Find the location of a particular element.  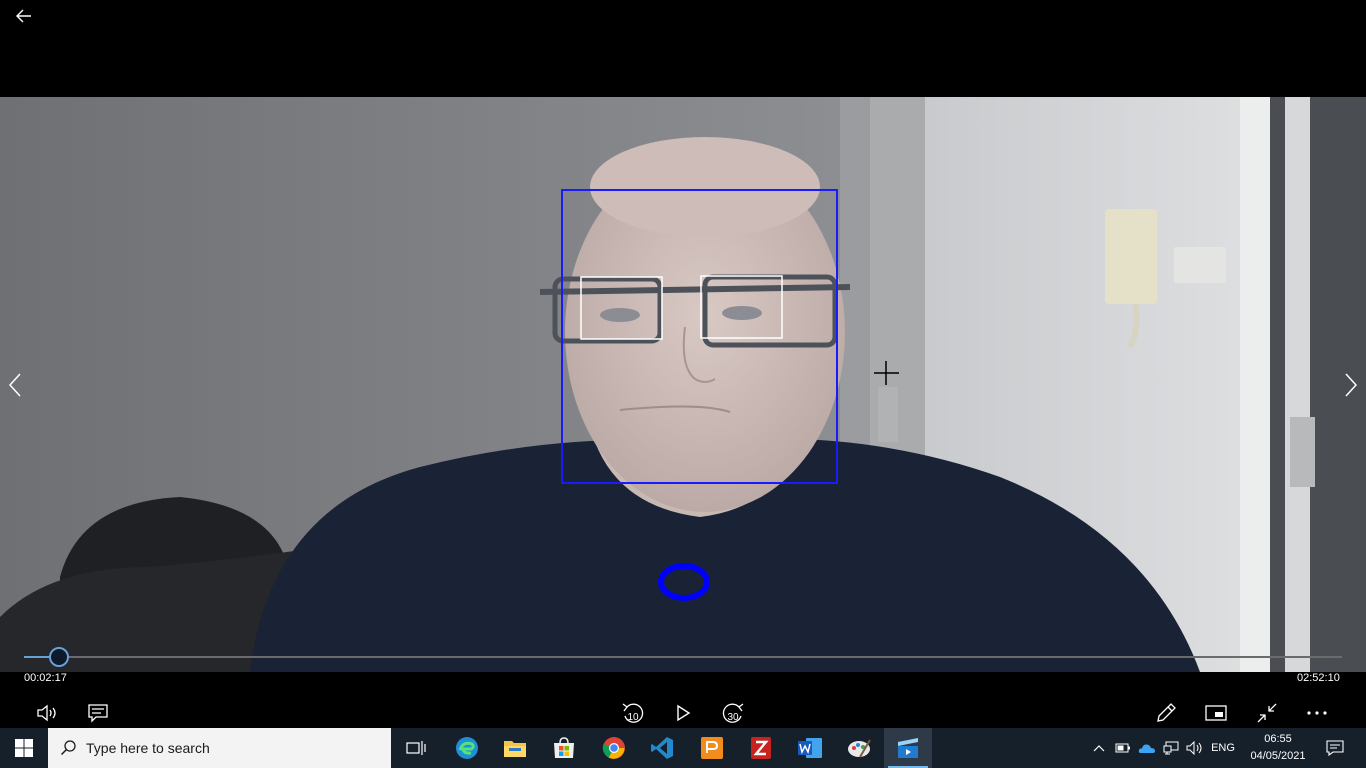

taskbar-search-box: Type here to search is located at coordinates (219, 748).